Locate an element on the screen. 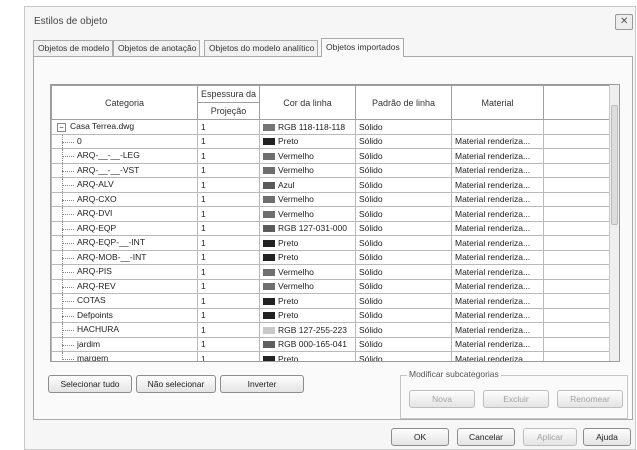 The width and height of the screenshot is (637, 450). column-header-material: Material is located at coordinates (497, 102).